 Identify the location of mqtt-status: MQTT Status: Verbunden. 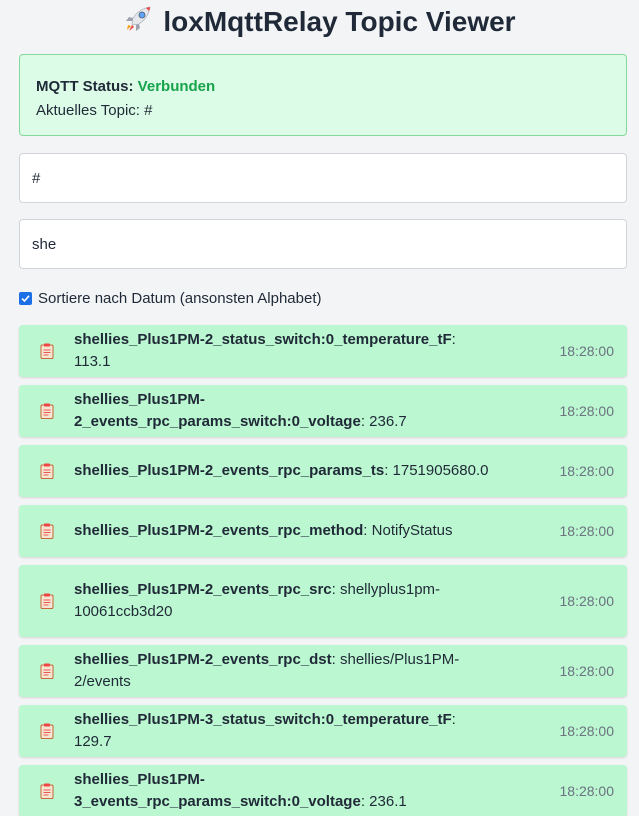
(323, 87).